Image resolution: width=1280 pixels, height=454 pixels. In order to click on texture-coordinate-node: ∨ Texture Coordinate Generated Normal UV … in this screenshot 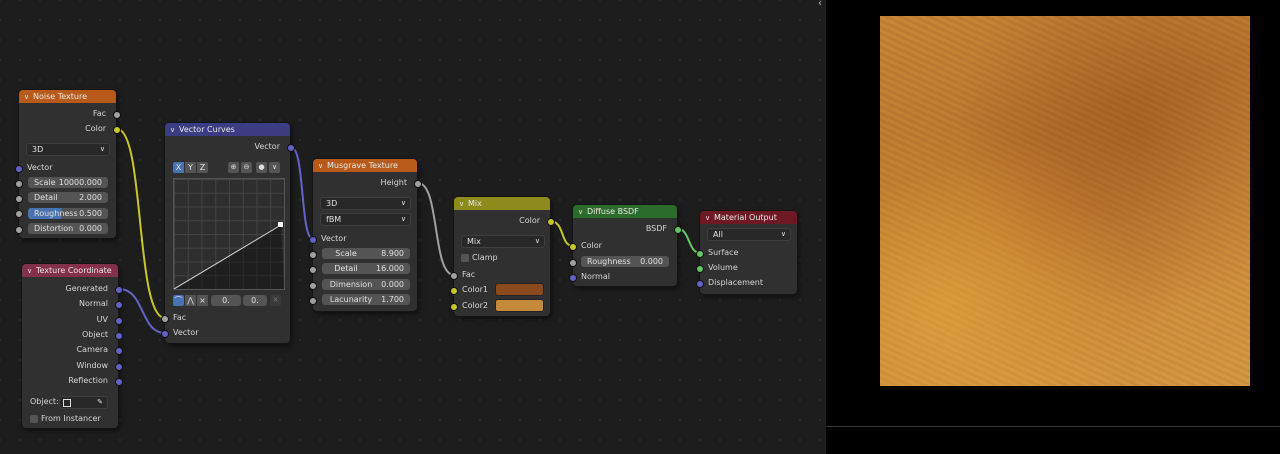, I will do `click(72, 346)`.